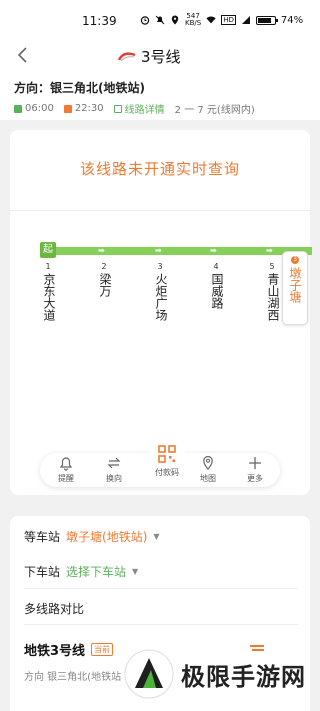 Image resolution: width=320 pixels, height=711 pixels. I want to click on bell-icon, so click(66, 464).